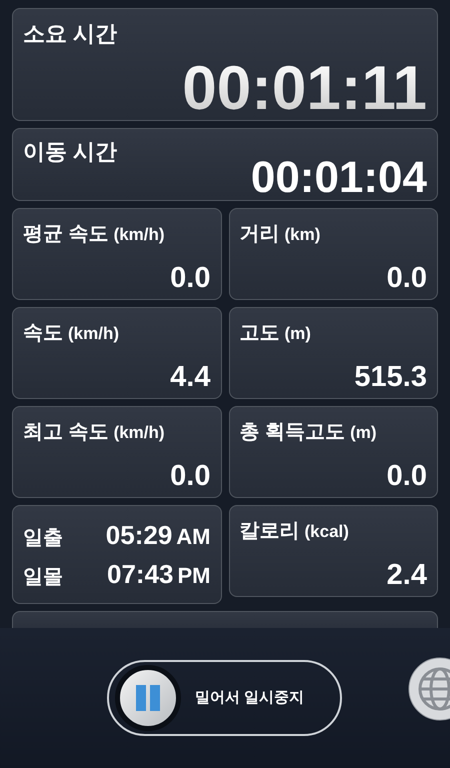 The height and width of the screenshot is (768, 450). I want to click on stat-unit: (km), so click(302, 235).